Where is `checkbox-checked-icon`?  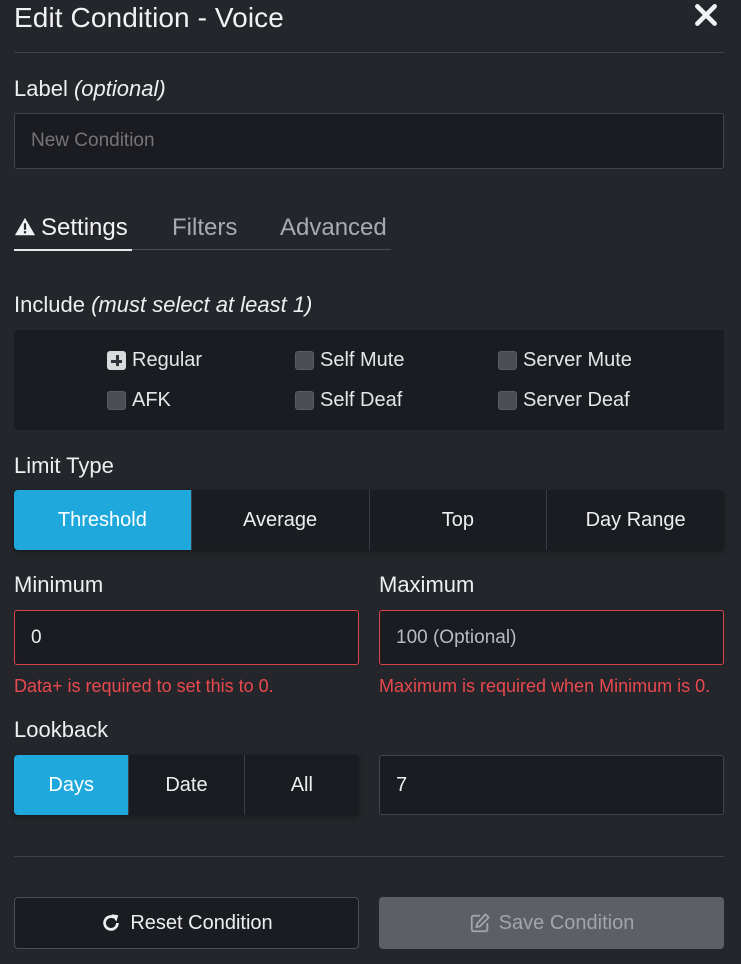
checkbox-checked-icon is located at coordinates (116, 360).